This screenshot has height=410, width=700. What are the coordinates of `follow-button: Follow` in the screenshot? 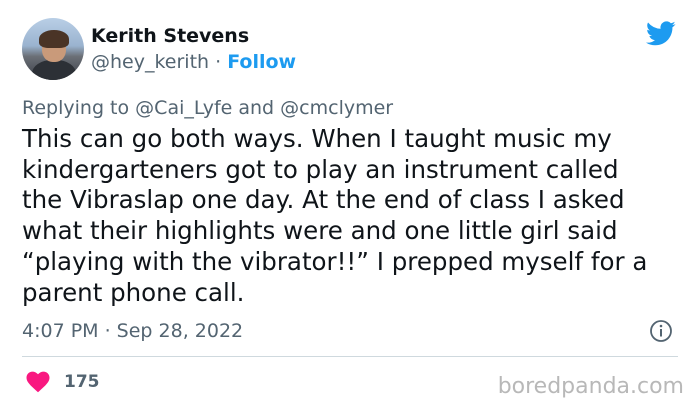 It's located at (261, 62).